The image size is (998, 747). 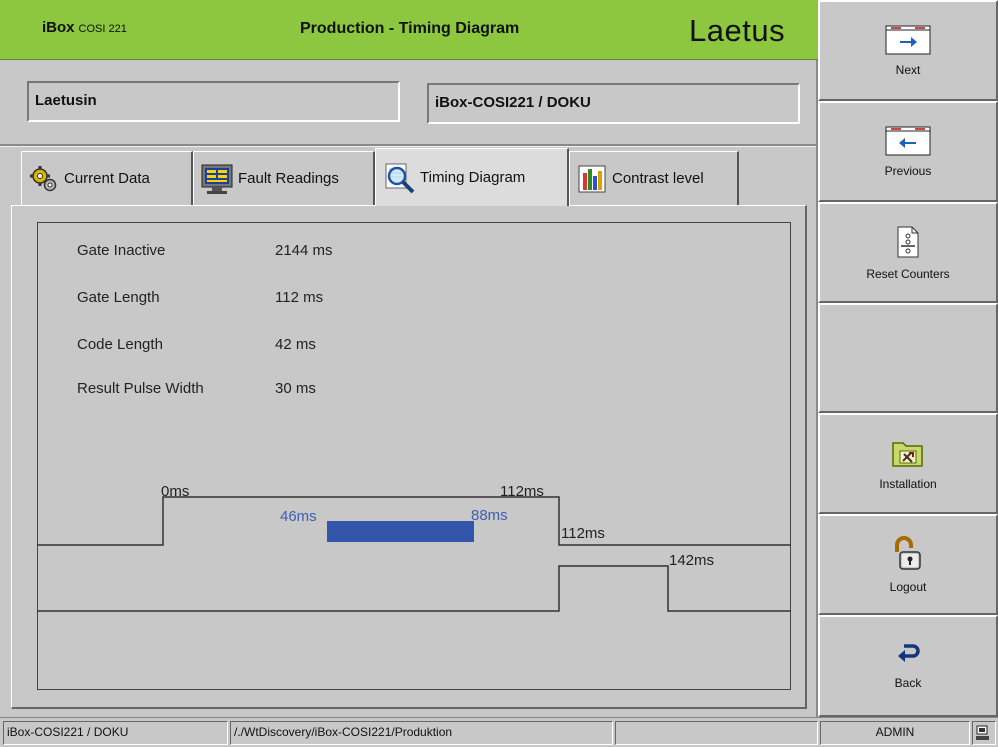 What do you see at coordinates (737, 30) in the screenshot?
I see `vendor-logo: Laetus` at bounding box center [737, 30].